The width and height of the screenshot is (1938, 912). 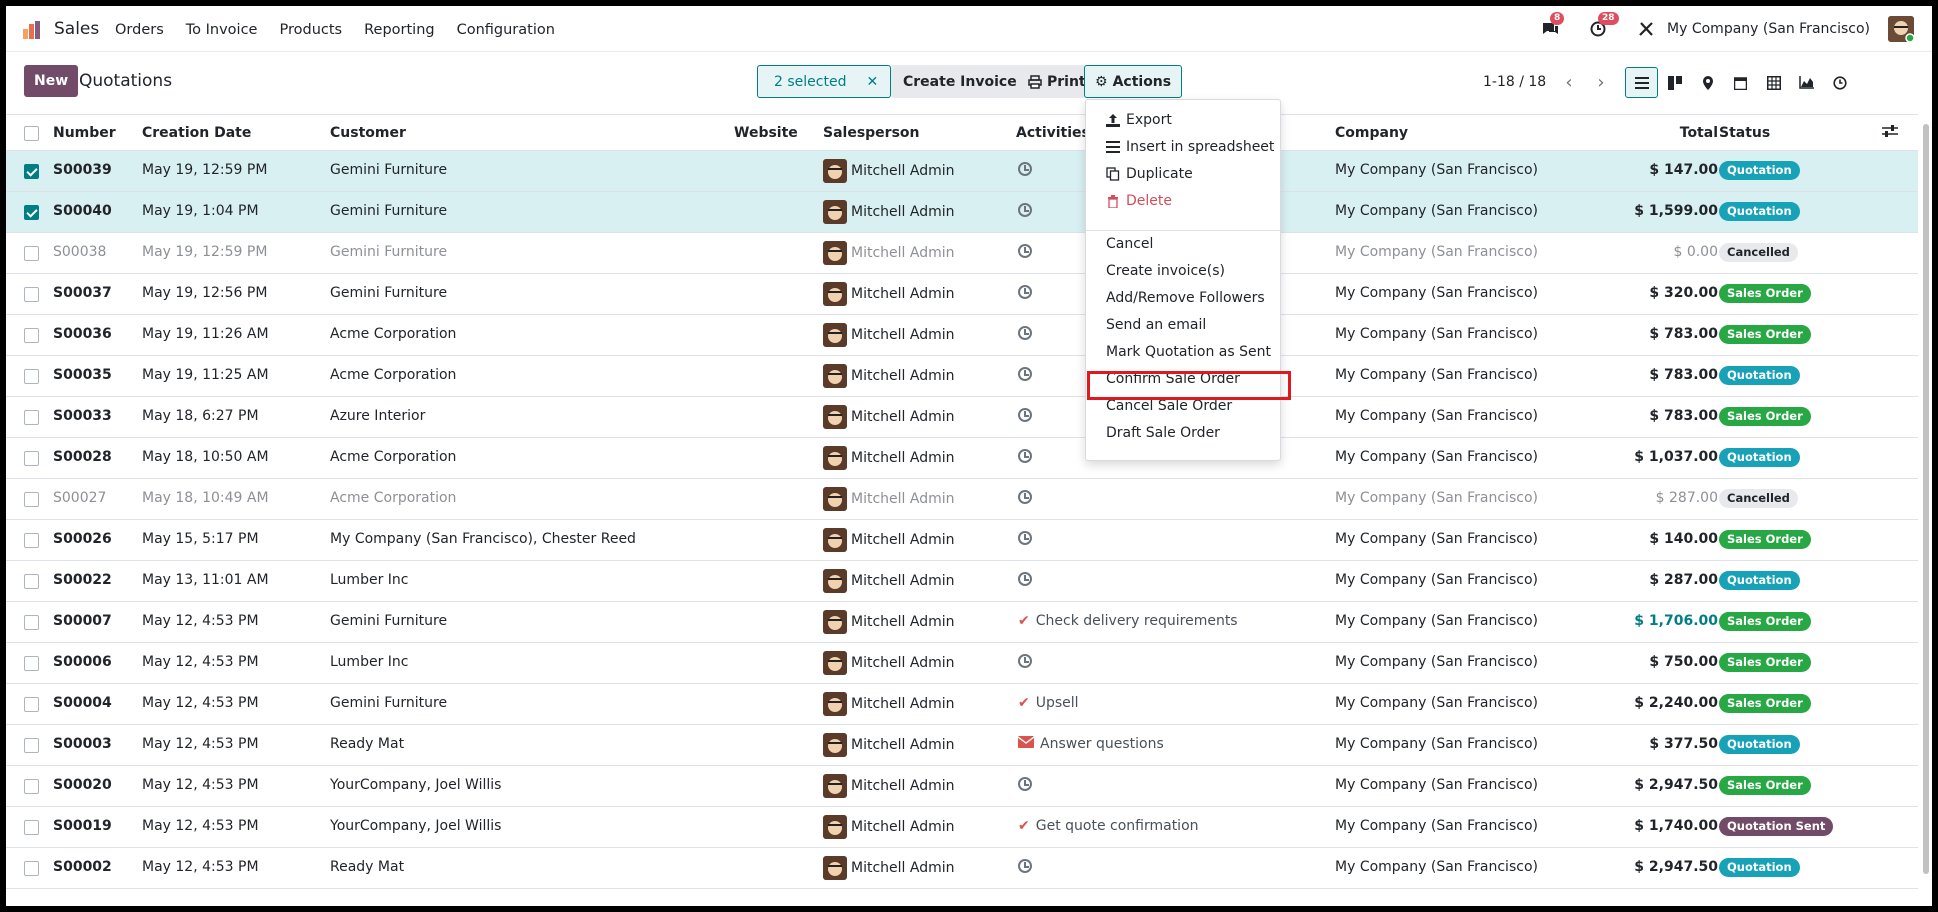 What do you see at coordinates (1744, 133) in the screenshot?
I see `col-status: Status` at bounding box center [1744, 133].